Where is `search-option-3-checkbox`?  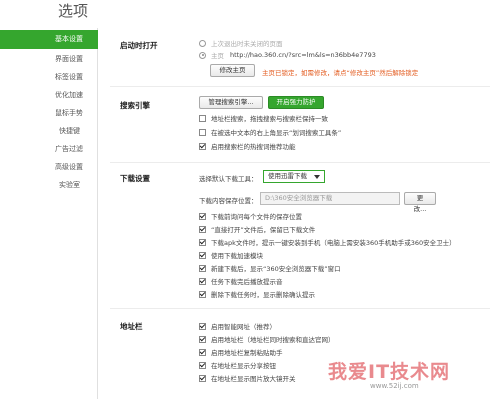
search-option-3-checkbox is located at coordinates (202, 146).